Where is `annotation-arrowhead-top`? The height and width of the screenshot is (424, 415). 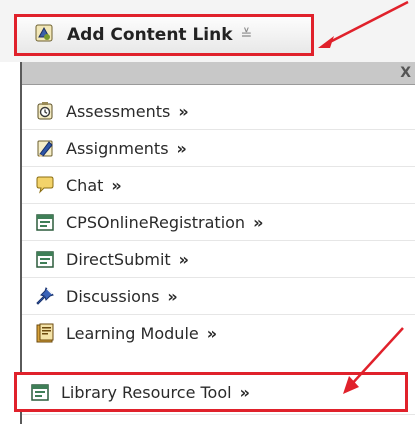 annotation-arrowhead-top is located at coordinates (326, 42).